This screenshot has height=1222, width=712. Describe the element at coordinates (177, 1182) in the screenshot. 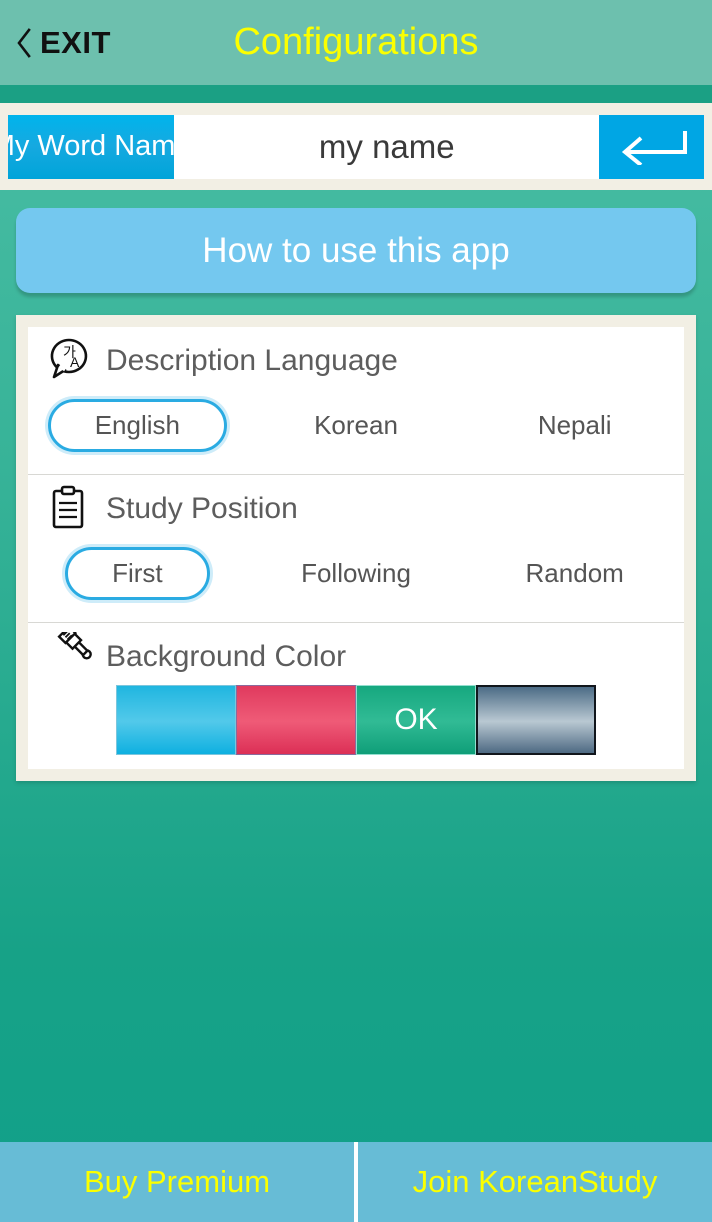

I see `buy-premium-button: Buy Premium` at that location.